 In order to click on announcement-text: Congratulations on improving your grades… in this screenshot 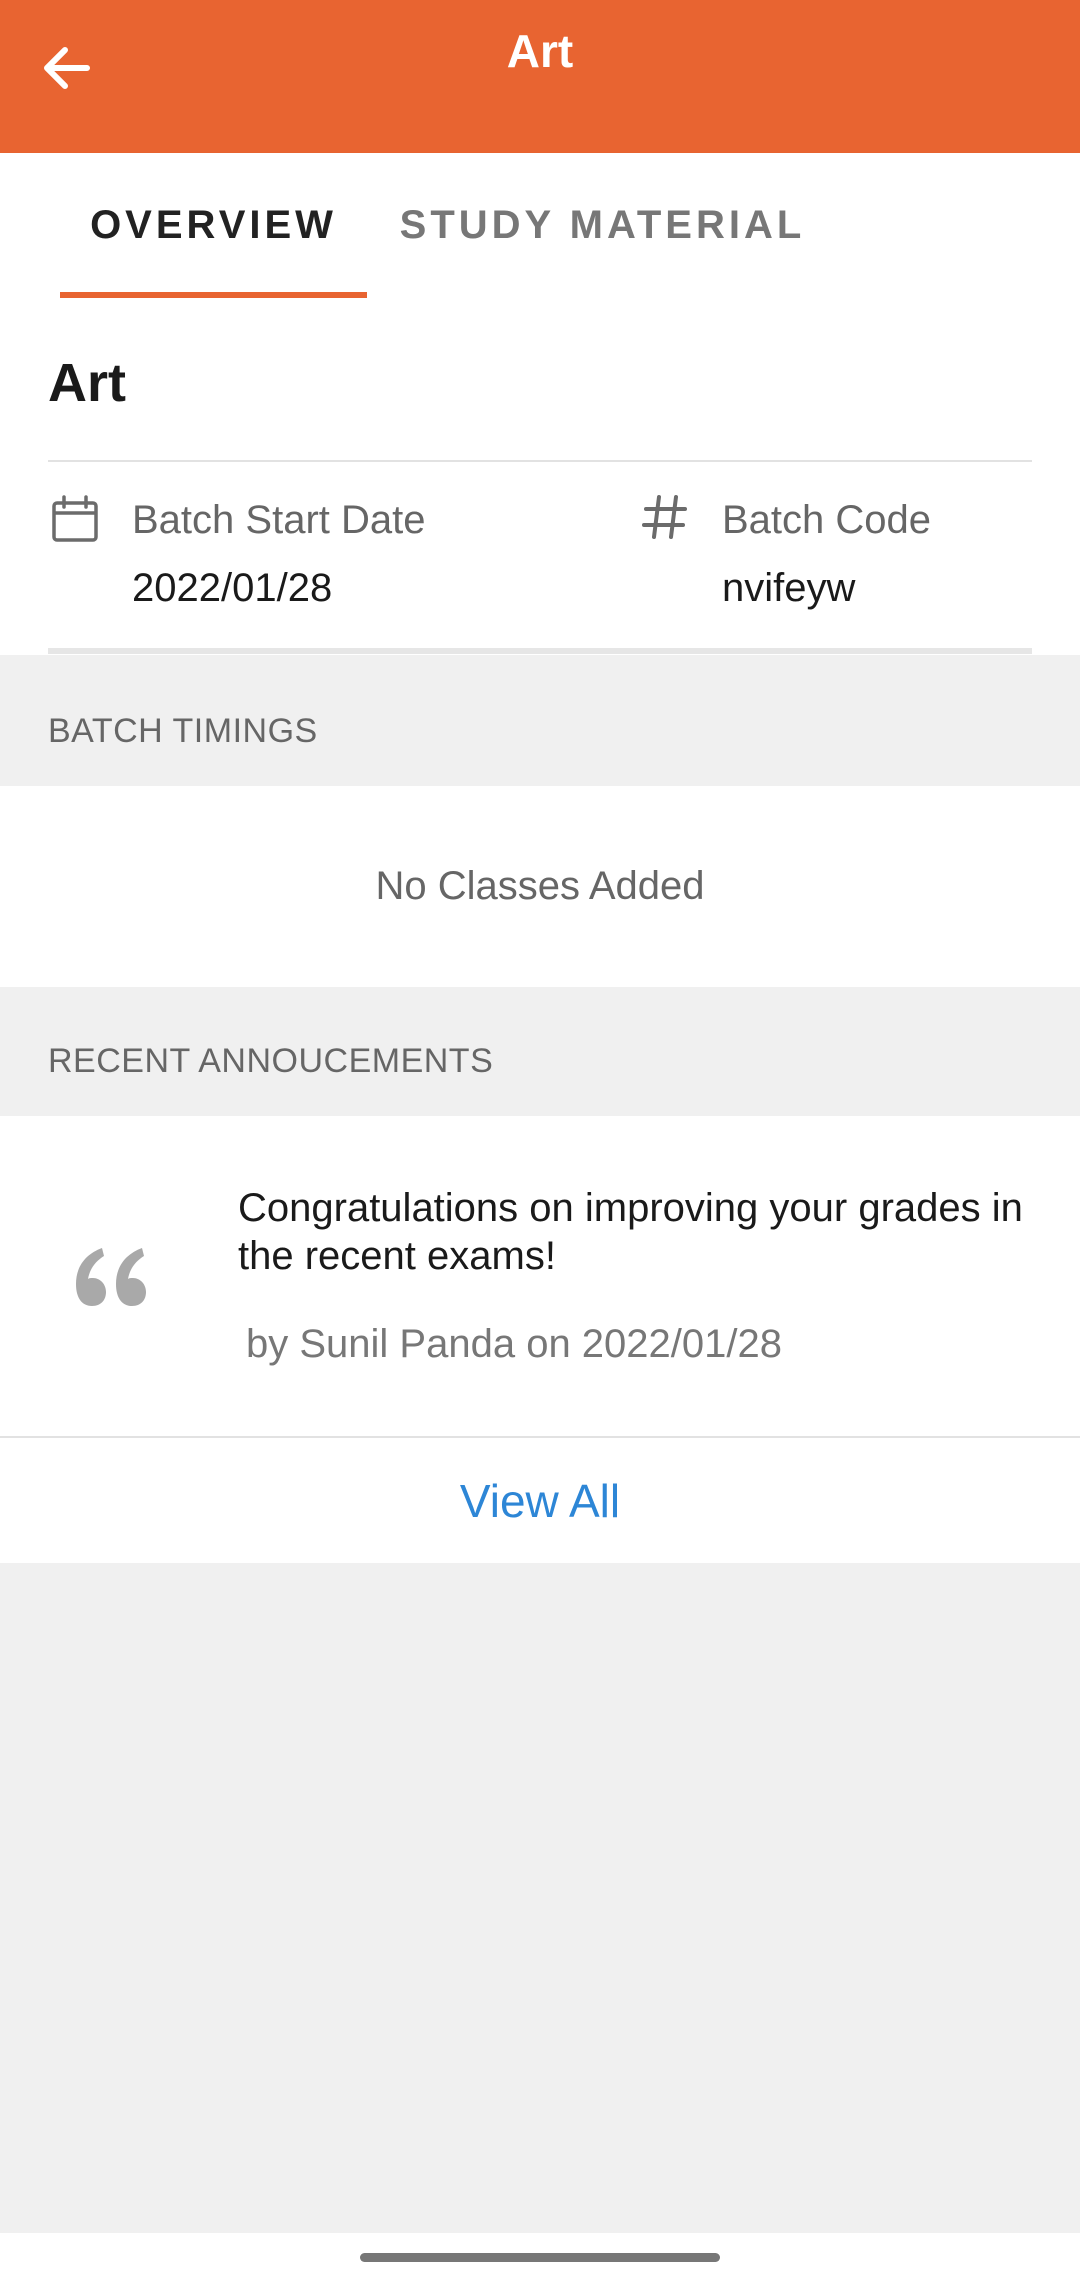, I will do `click(630, 1232)`.